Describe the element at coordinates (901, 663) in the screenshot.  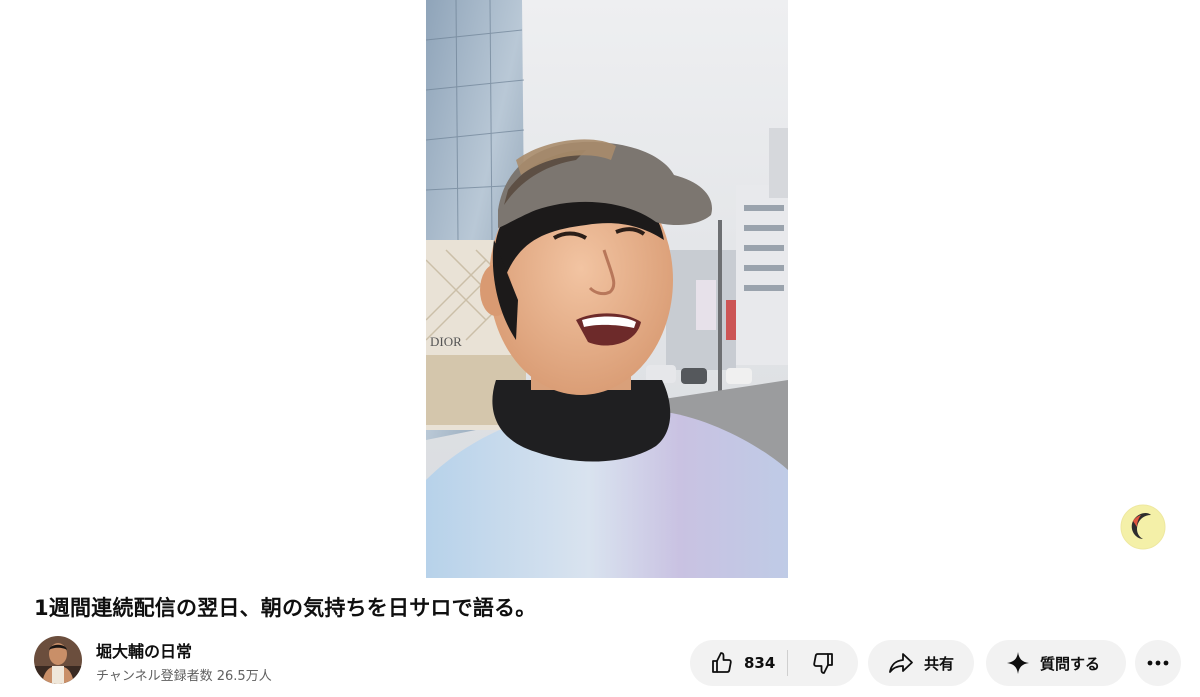
I see `share-arrow-icon` at that location.